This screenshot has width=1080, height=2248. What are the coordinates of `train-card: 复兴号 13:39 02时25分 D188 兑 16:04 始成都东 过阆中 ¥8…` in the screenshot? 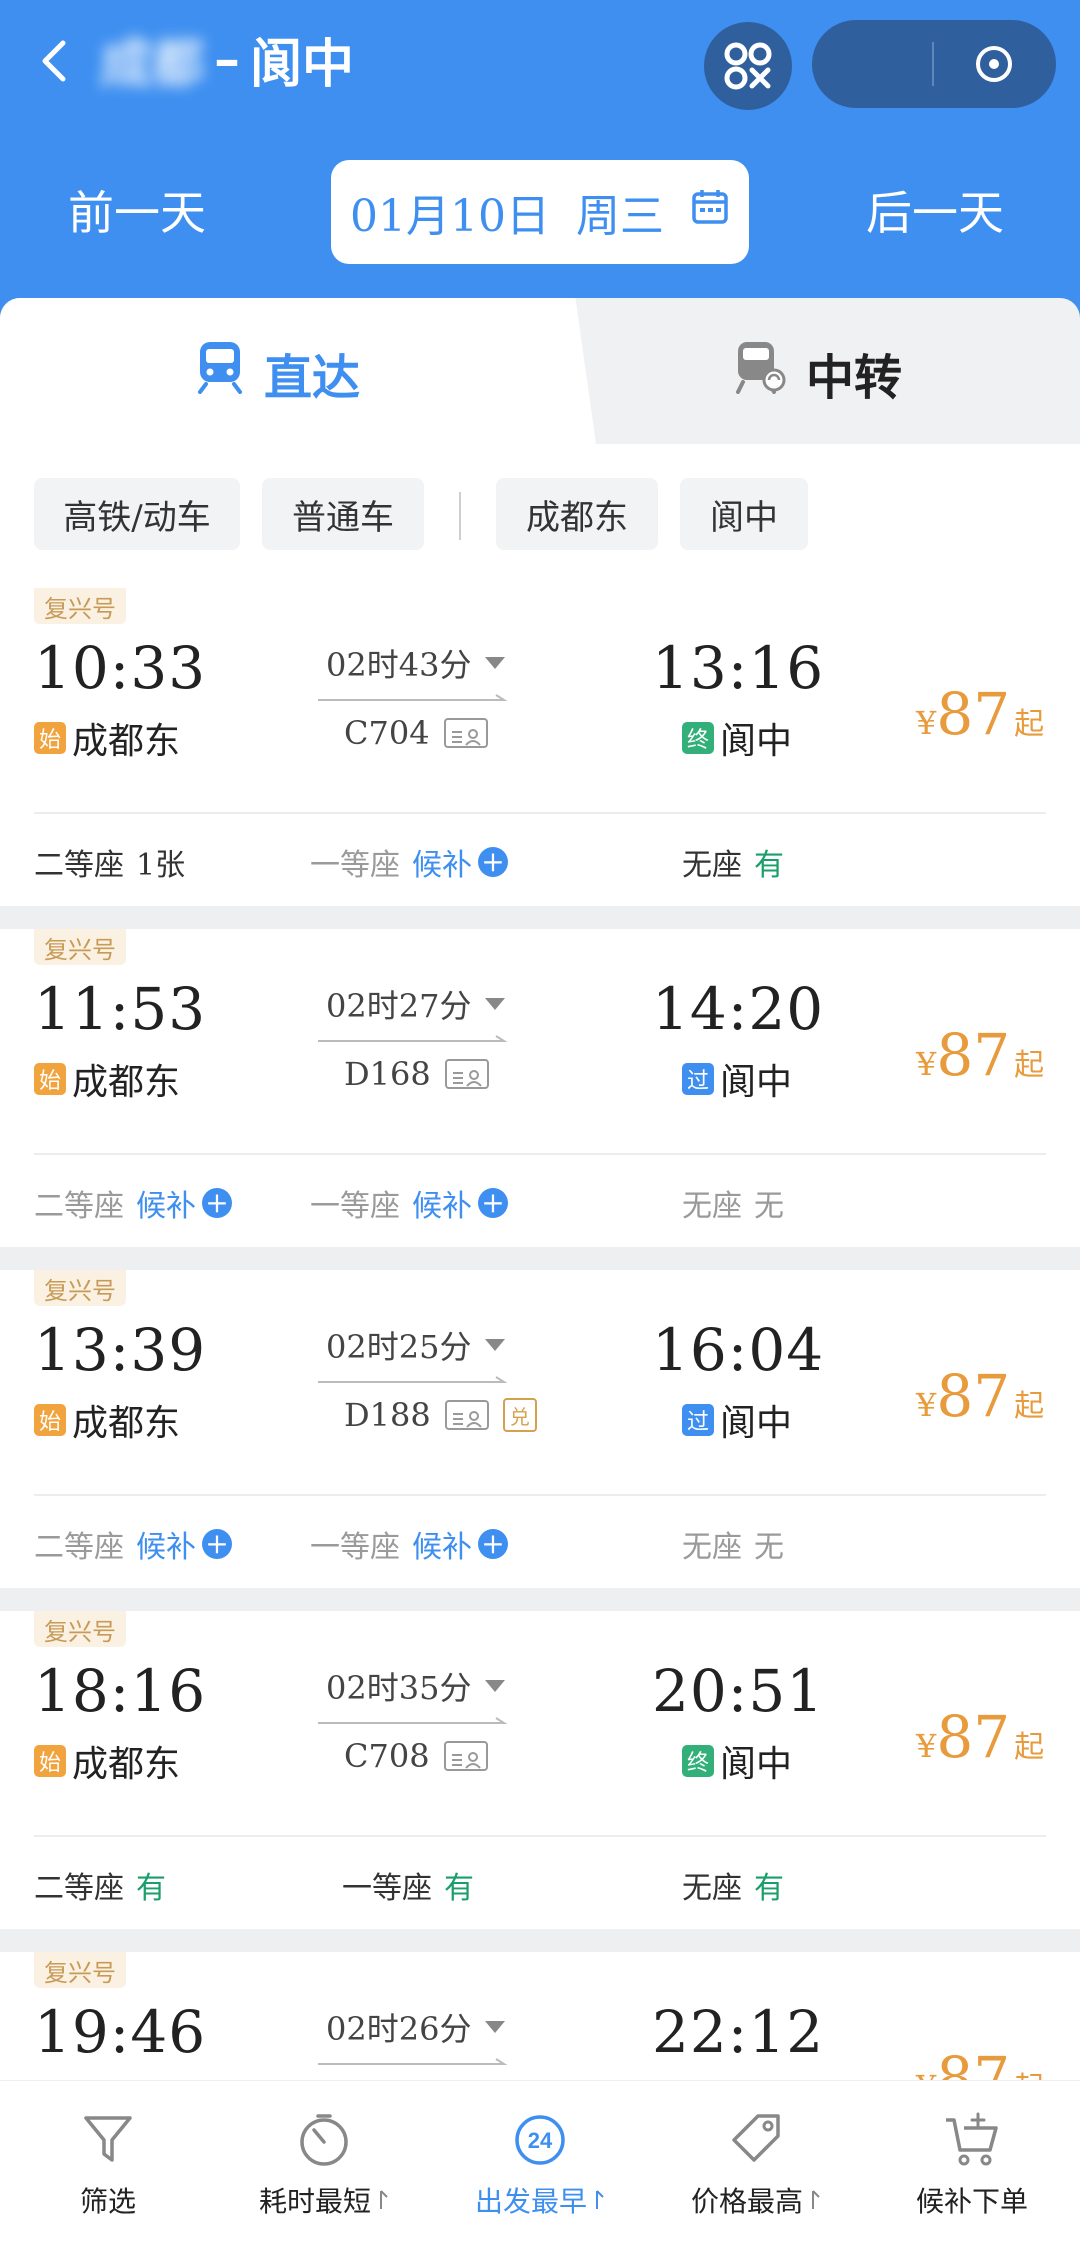 It's located at (540, 1429).